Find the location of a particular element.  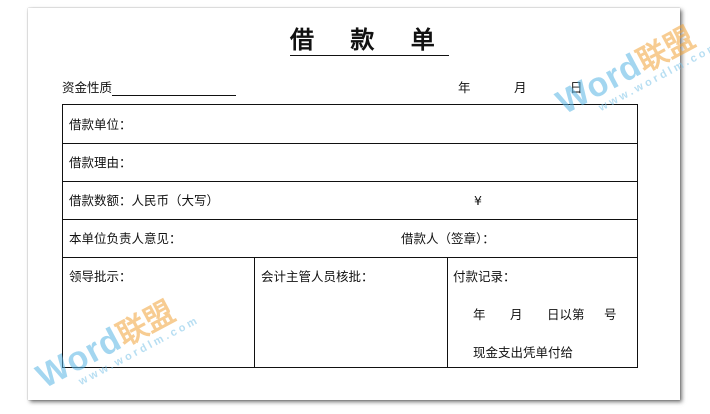

payment-year-label: 年 is located at coordinates (479, 314).